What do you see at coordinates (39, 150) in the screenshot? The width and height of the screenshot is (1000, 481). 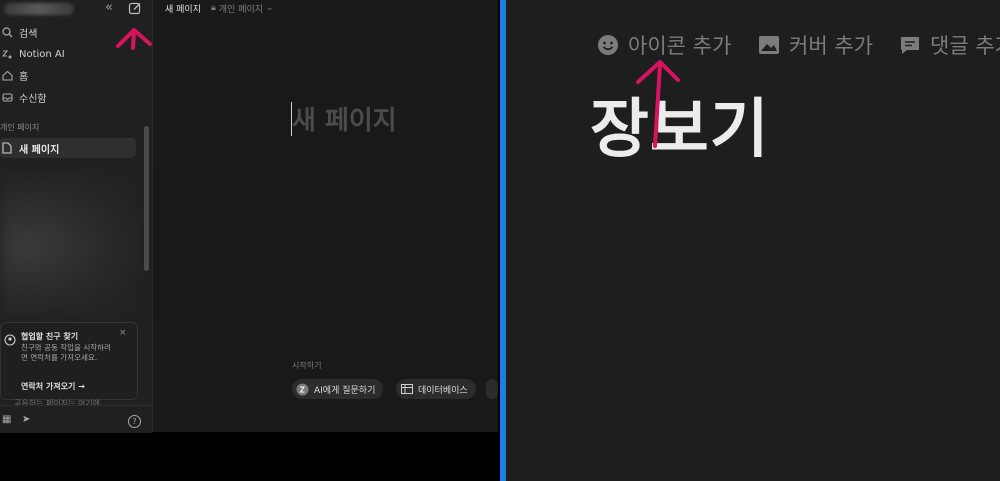 I see `sidebar-item-label: 새 페이지` at bounding box center [39, 150].